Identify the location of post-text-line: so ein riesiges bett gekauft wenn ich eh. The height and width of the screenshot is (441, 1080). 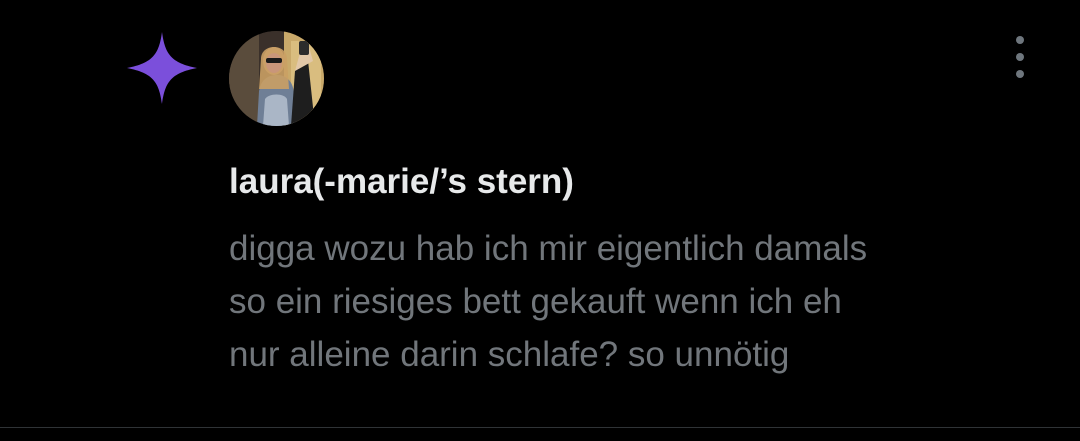
(535, 301).